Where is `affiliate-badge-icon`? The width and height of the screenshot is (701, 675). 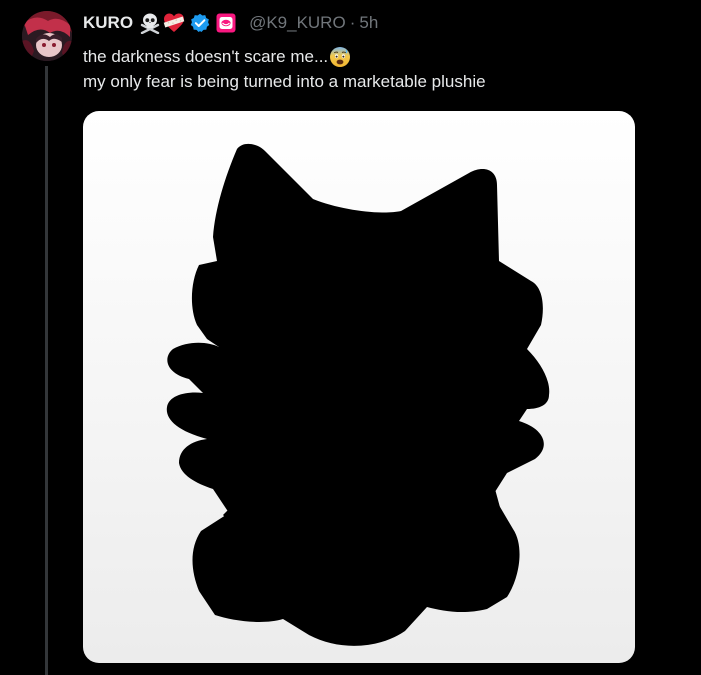 affiliate-badge-icon is located at coordinates (226, 23).